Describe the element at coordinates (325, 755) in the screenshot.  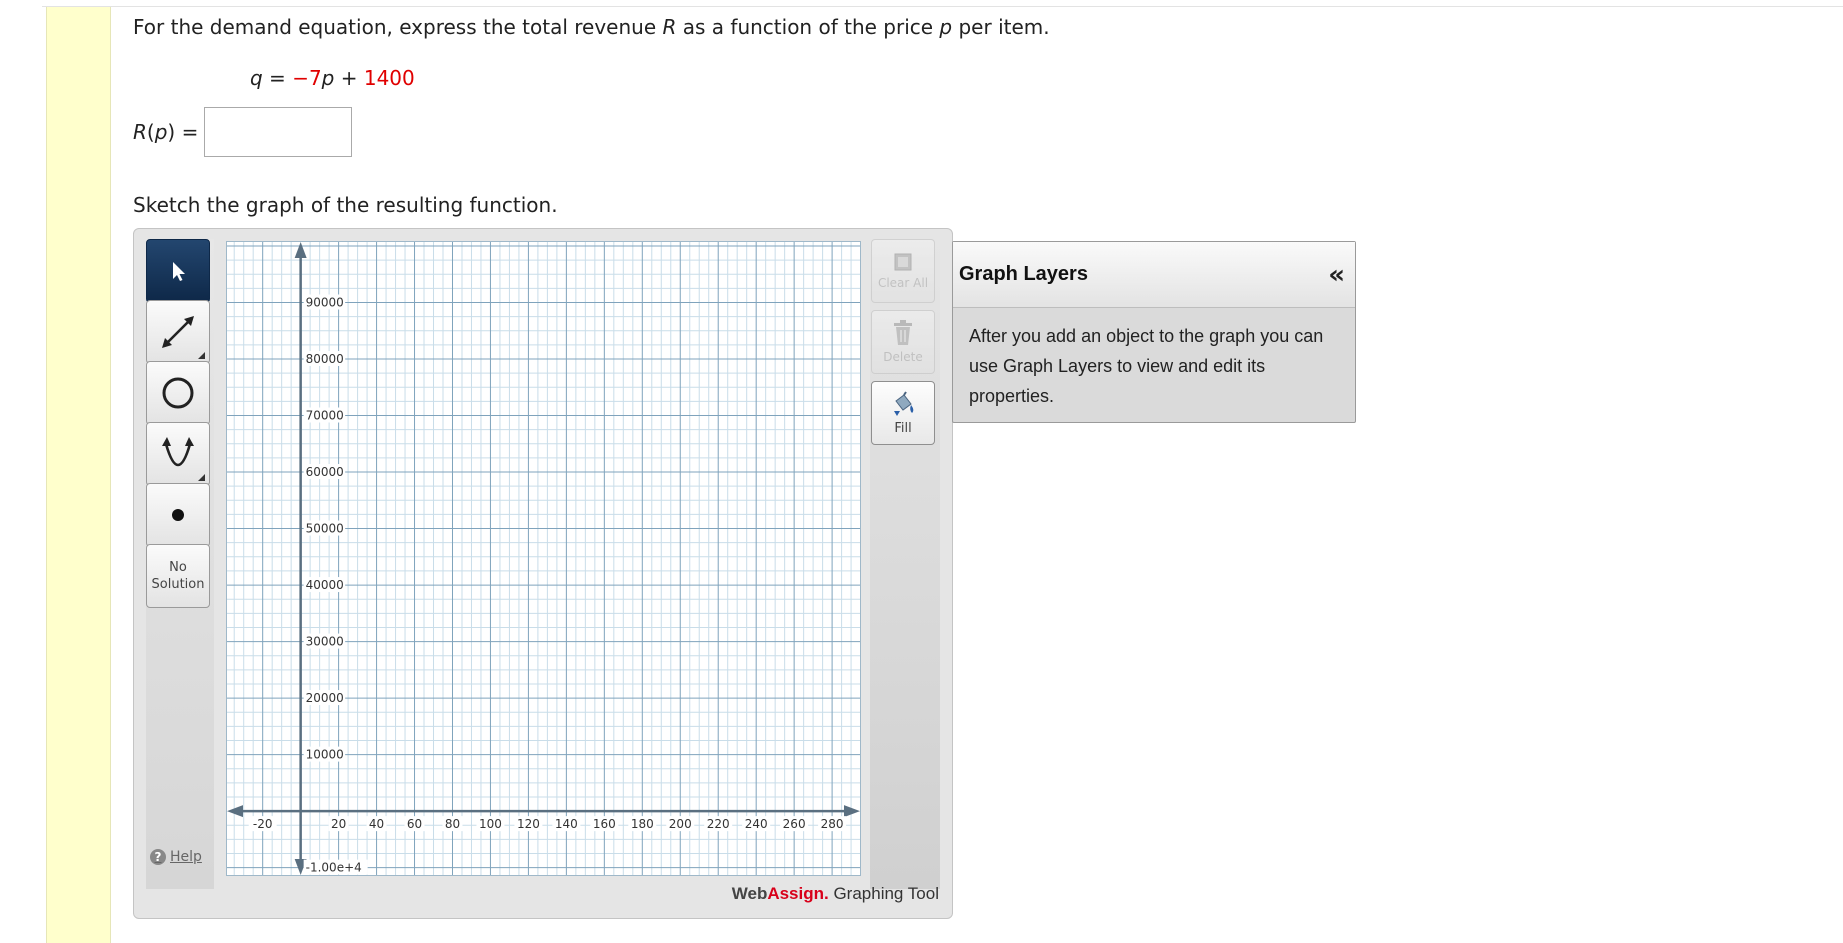
I see `y-tick-label: 10000` at that location.